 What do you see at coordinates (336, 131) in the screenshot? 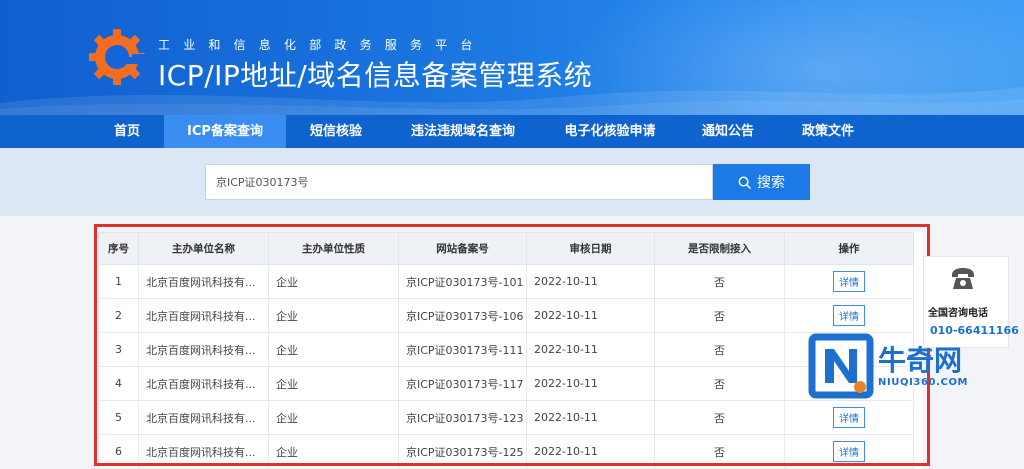
I see `nav-item-sms-verify: 短信核验` at bounding box center [336, 131].